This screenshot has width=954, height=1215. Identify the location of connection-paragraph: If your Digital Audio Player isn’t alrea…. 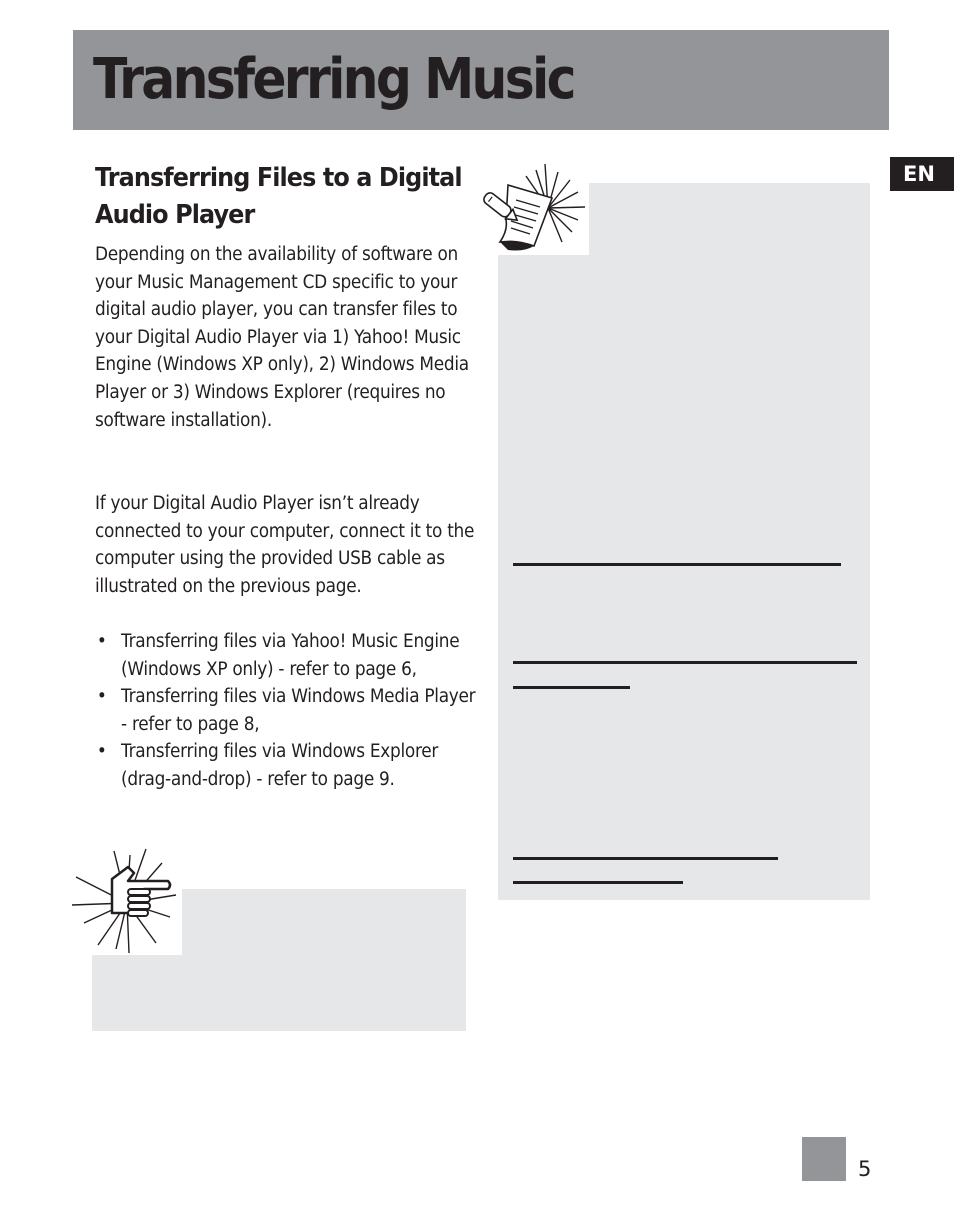
(285, 545).